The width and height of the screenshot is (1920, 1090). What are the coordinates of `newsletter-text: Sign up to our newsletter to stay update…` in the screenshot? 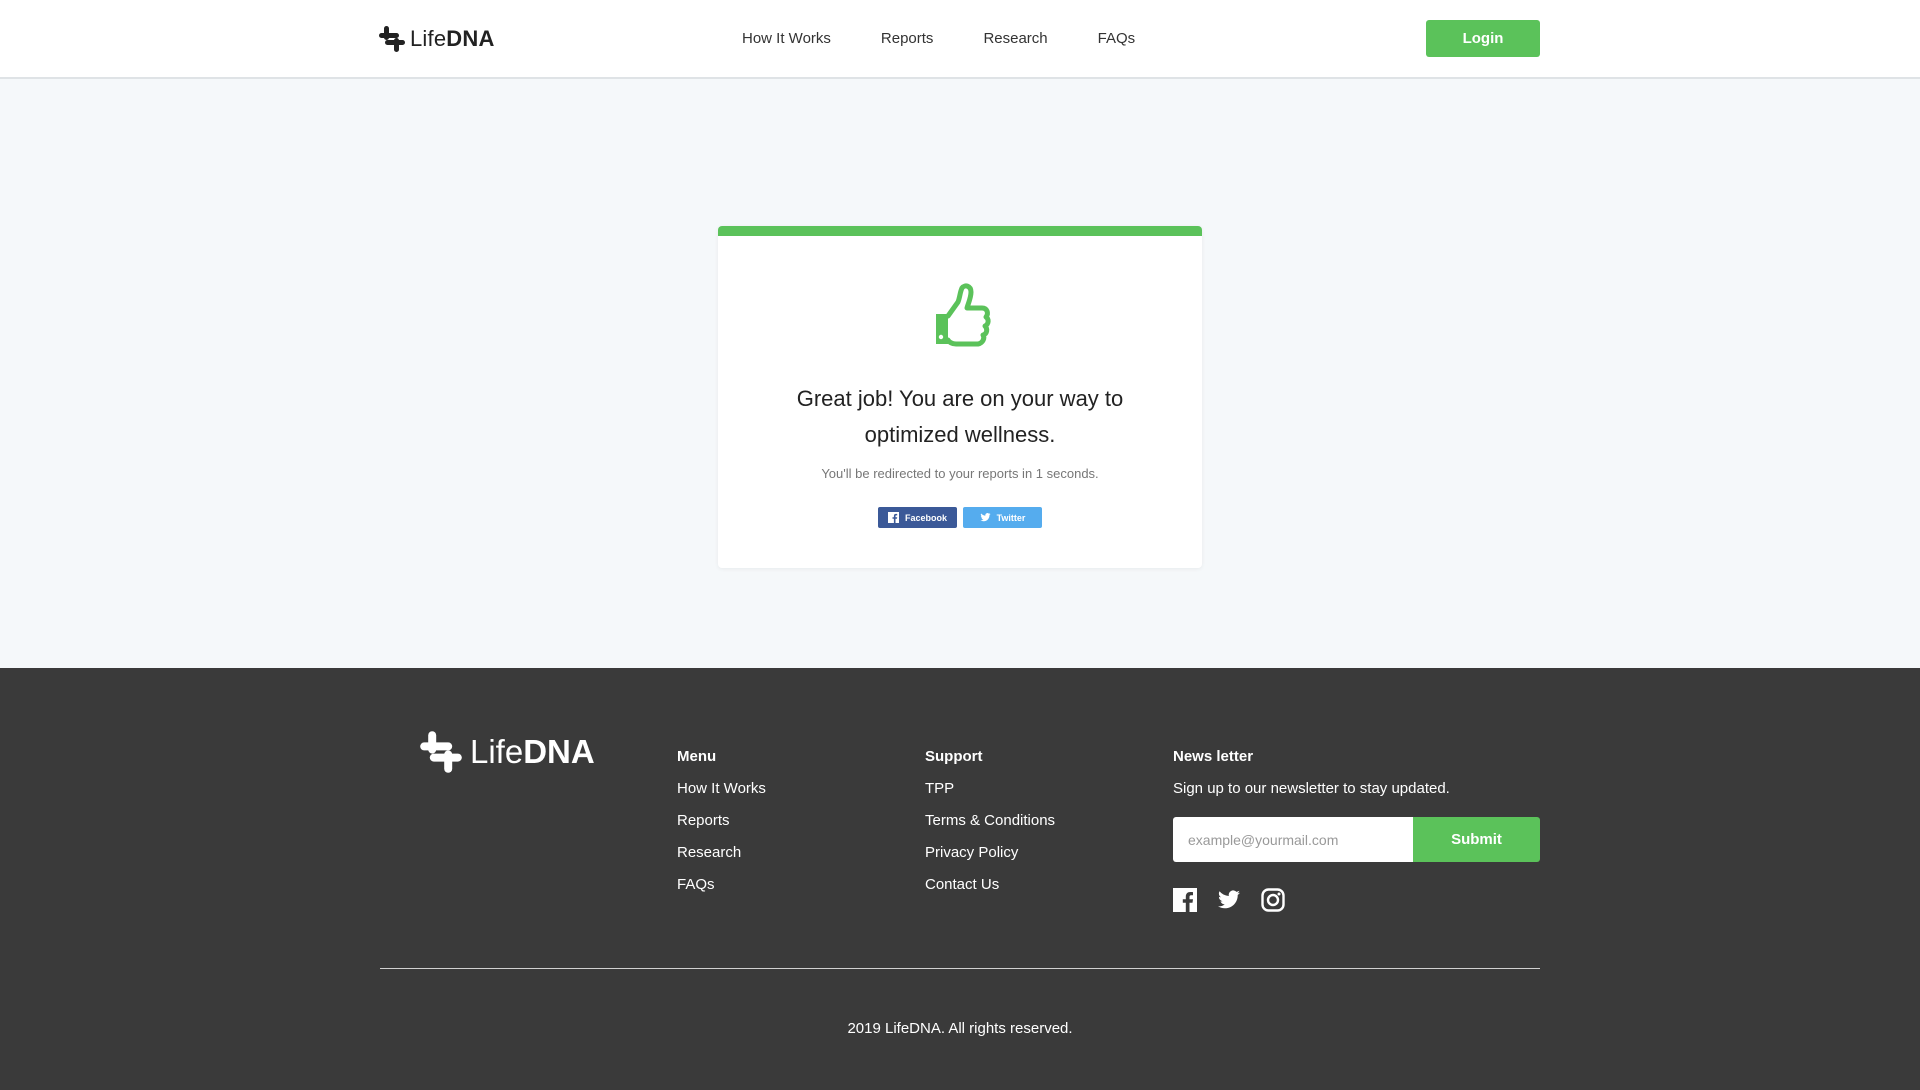 It's located at (1311, 788).